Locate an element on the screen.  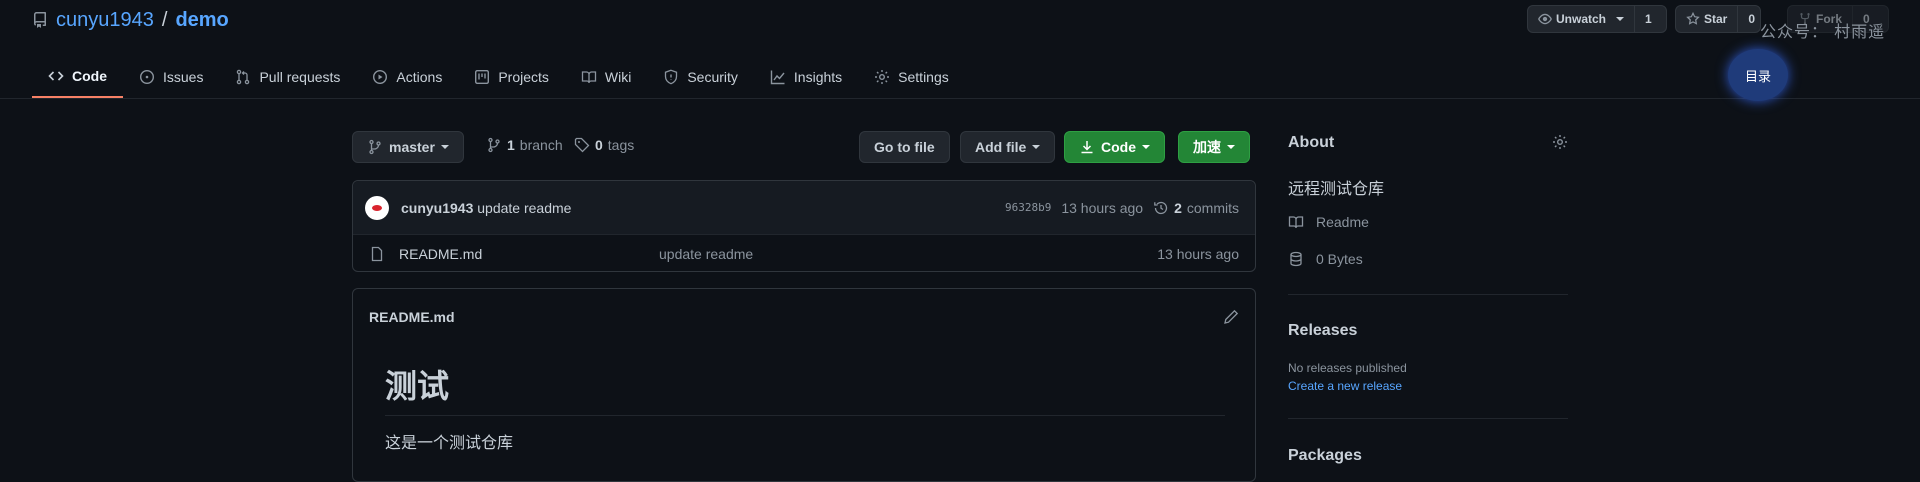
repo-name-link: demo is located at coordinates (201, 20).